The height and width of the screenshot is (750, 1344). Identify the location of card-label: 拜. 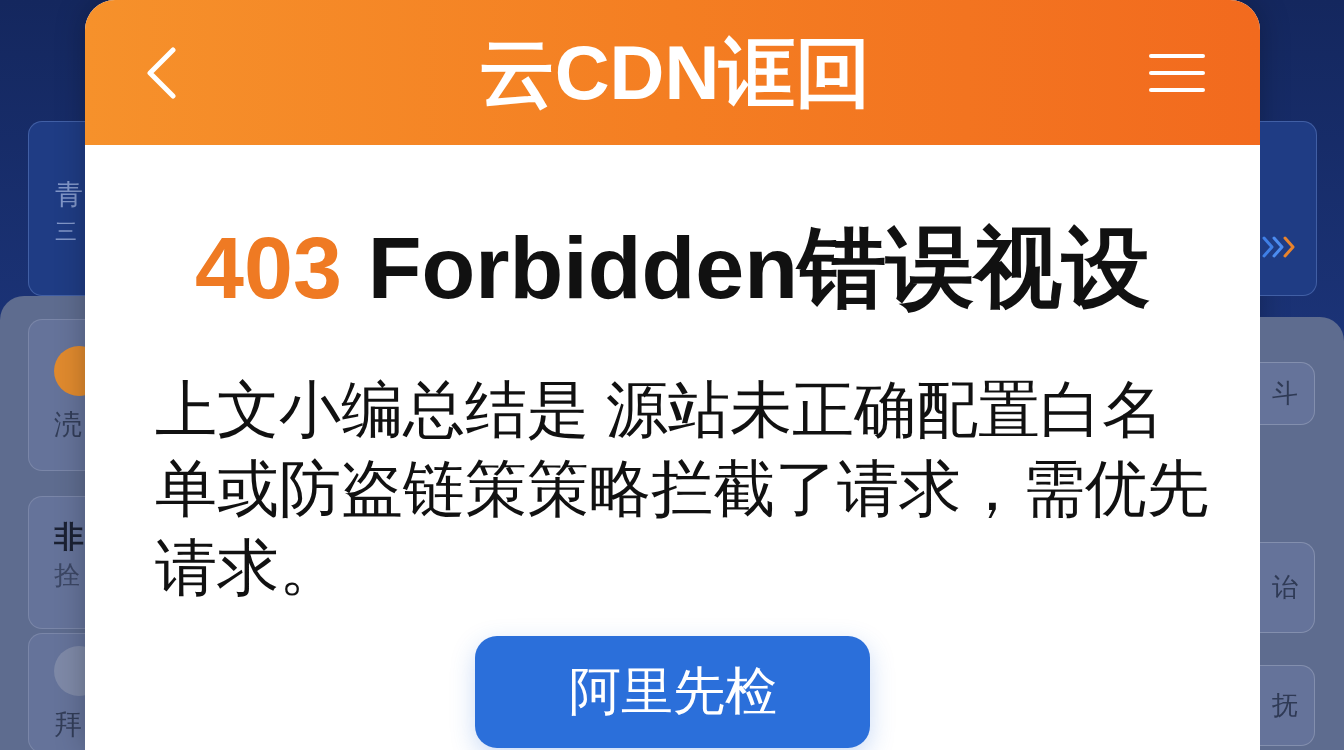
(68, 725).